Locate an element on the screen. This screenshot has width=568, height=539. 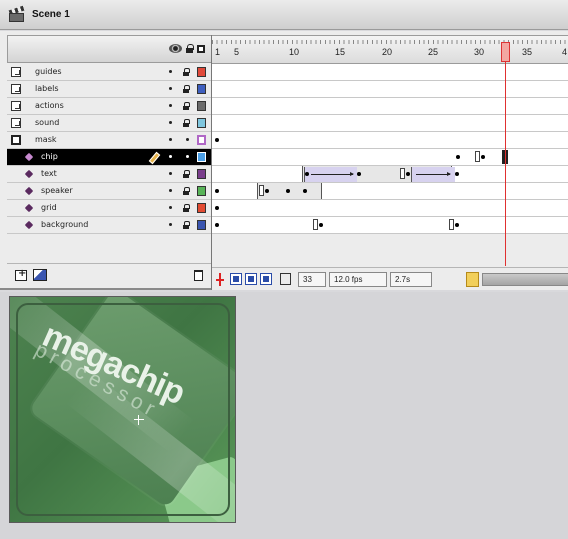
add-guide-layer-icon is located at coordinates (40, 275).